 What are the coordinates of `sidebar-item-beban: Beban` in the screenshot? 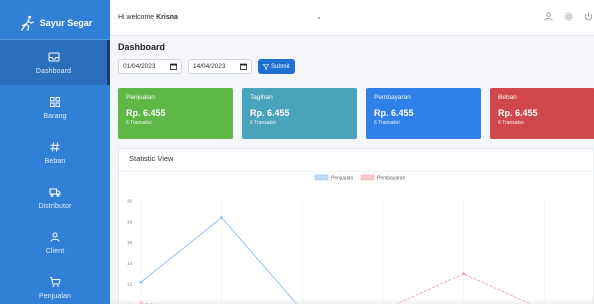 It's located at (55, 152).